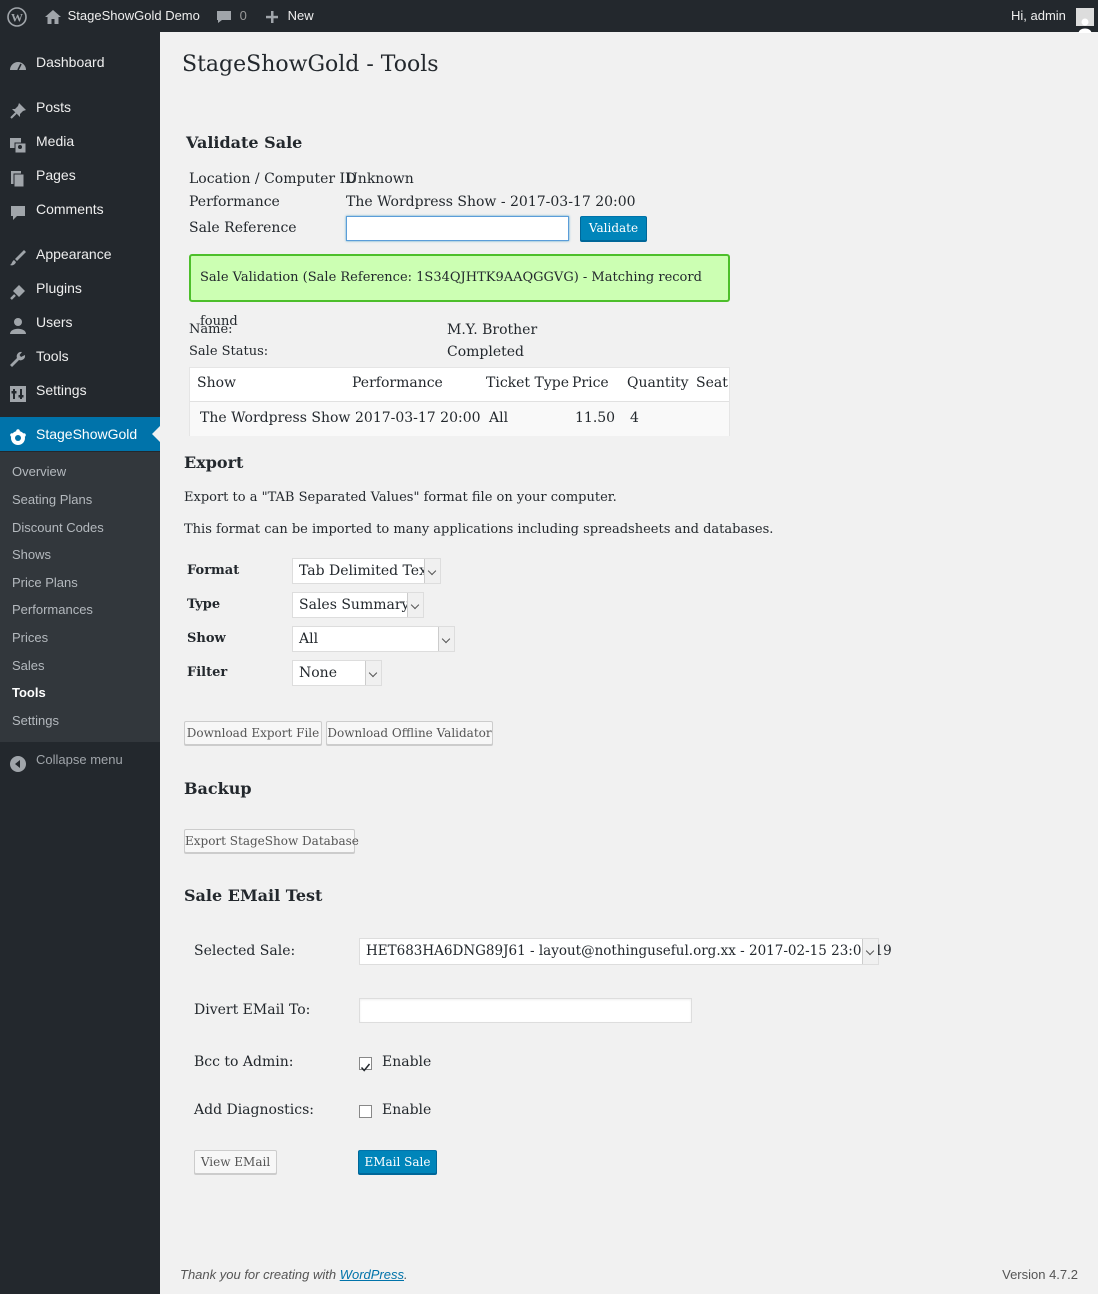 Image resolution: width=1098 pixels, height=1294 pixels. Describe the element at coordinates (1038, 15) in the screenshot. I see `greeting-text: Hi, admin` at that location.